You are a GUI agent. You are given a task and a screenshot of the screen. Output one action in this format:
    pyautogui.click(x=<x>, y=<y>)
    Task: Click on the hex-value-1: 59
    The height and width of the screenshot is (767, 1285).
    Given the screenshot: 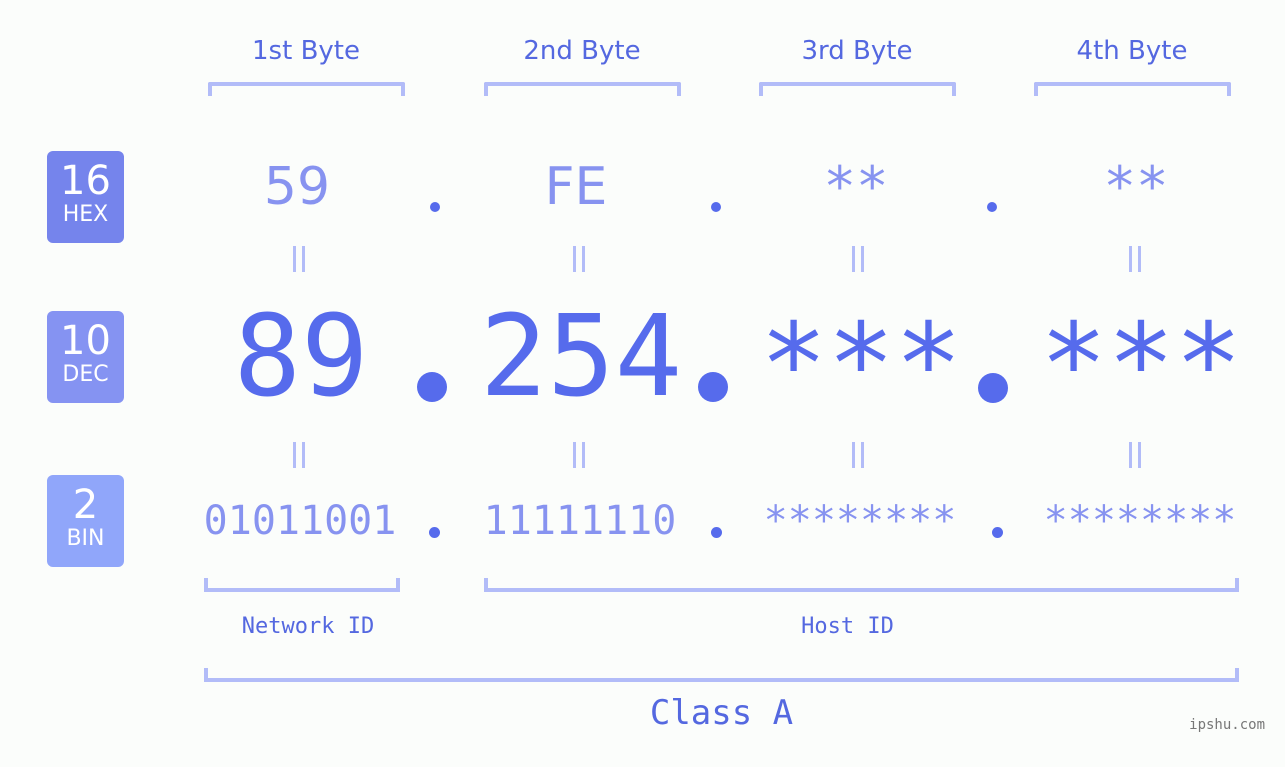 What is the action you would take?
    pyautogui.click(x=297, y=187)
    